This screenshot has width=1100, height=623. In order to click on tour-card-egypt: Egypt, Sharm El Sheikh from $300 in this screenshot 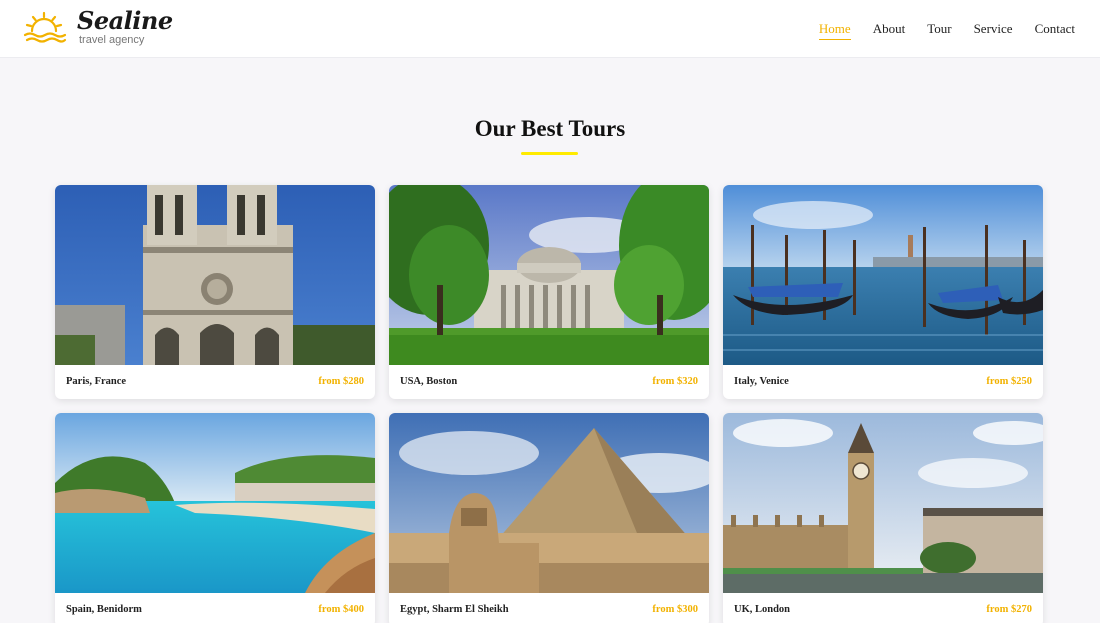, I will do `click(549, 518)`.